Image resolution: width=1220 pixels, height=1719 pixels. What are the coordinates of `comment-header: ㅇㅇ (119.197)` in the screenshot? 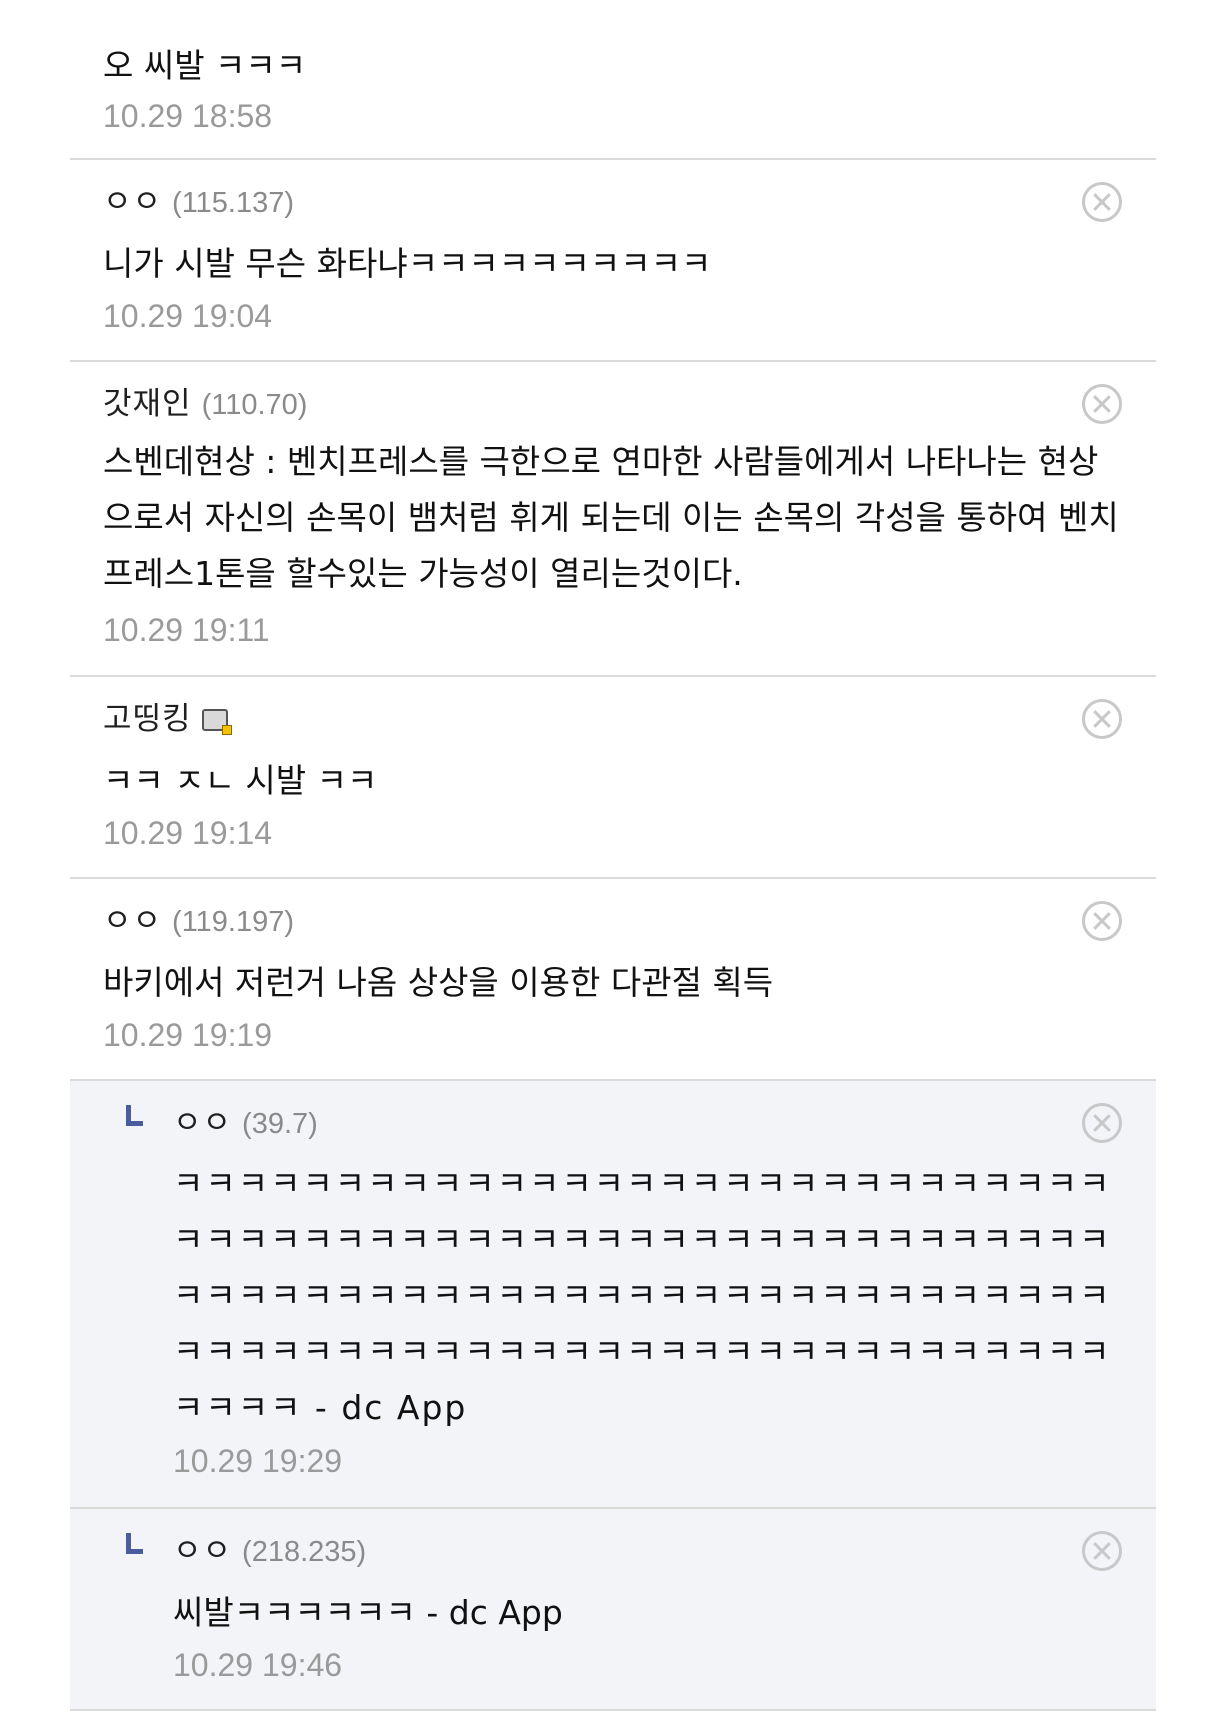 It's located at (198, 921).